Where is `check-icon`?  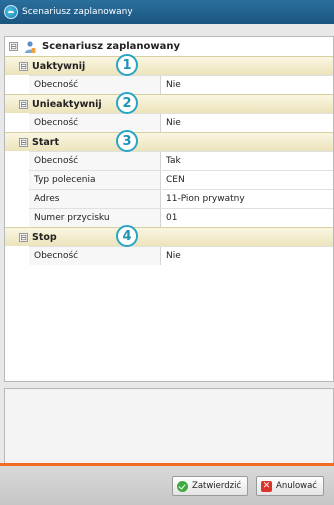
check-icon is located at coordinates (182, 486).